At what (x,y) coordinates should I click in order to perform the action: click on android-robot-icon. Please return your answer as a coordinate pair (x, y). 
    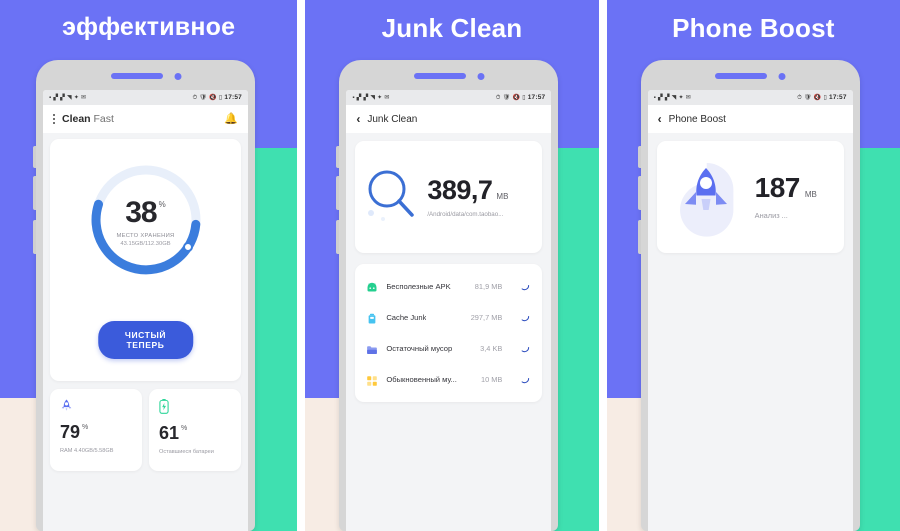
    Looking at the image, I should click on (372, 287).